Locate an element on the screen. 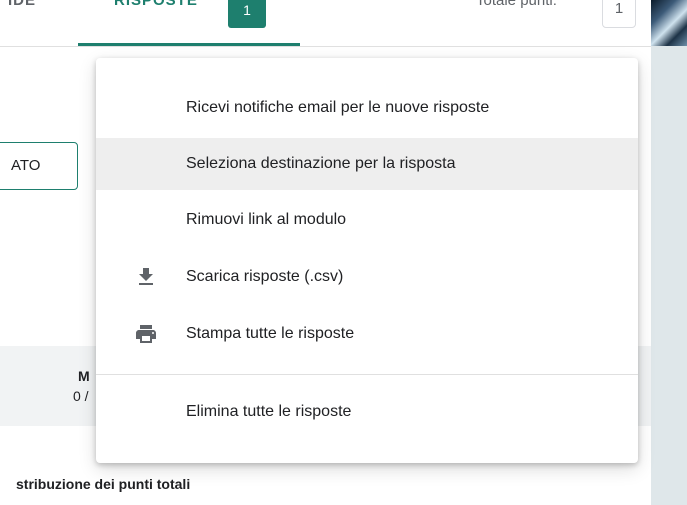 The image size is (687, 505). menu-item-unlink-form: Rimuovi link al modulo is located at coordinates (367, 220).